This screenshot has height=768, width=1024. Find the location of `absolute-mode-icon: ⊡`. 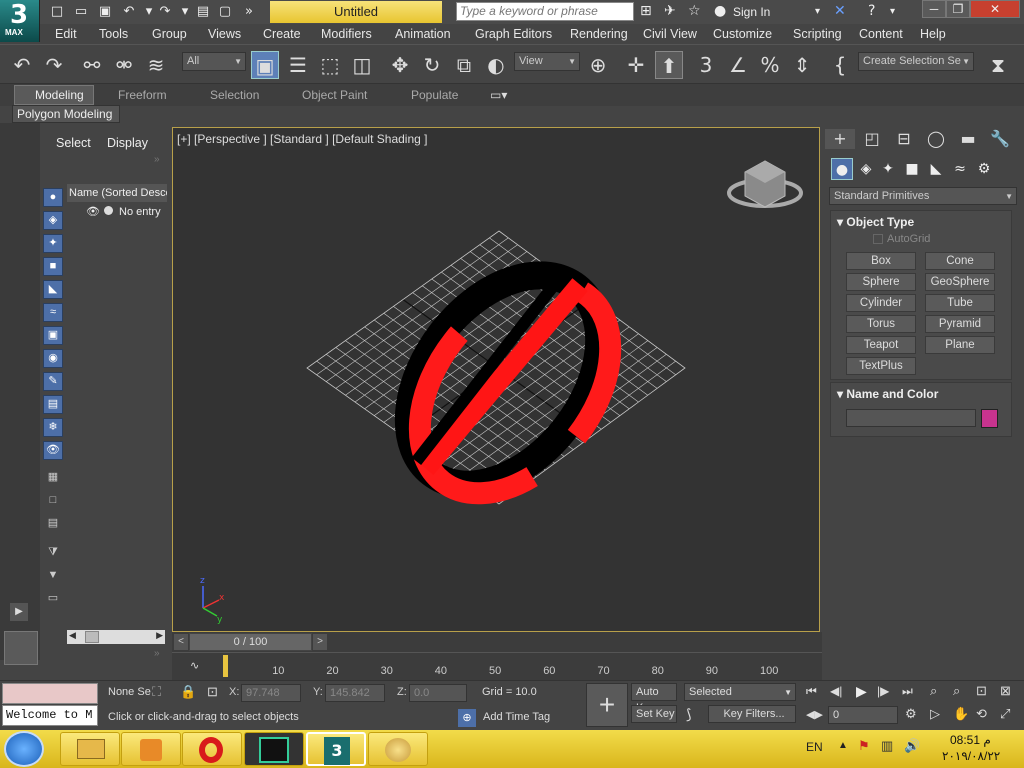

absolute-mode-icon: ⊡ is located at coordinates (212, 692).